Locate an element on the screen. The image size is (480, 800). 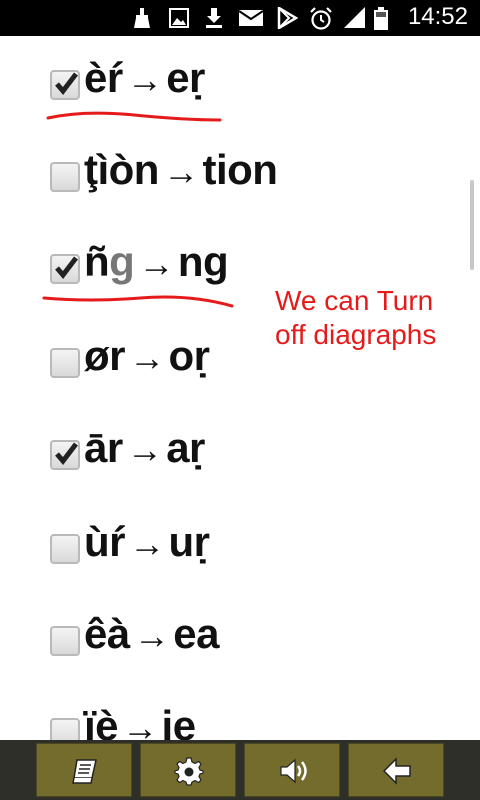
rule-to: oṛ is located at coordinates (189, 355).